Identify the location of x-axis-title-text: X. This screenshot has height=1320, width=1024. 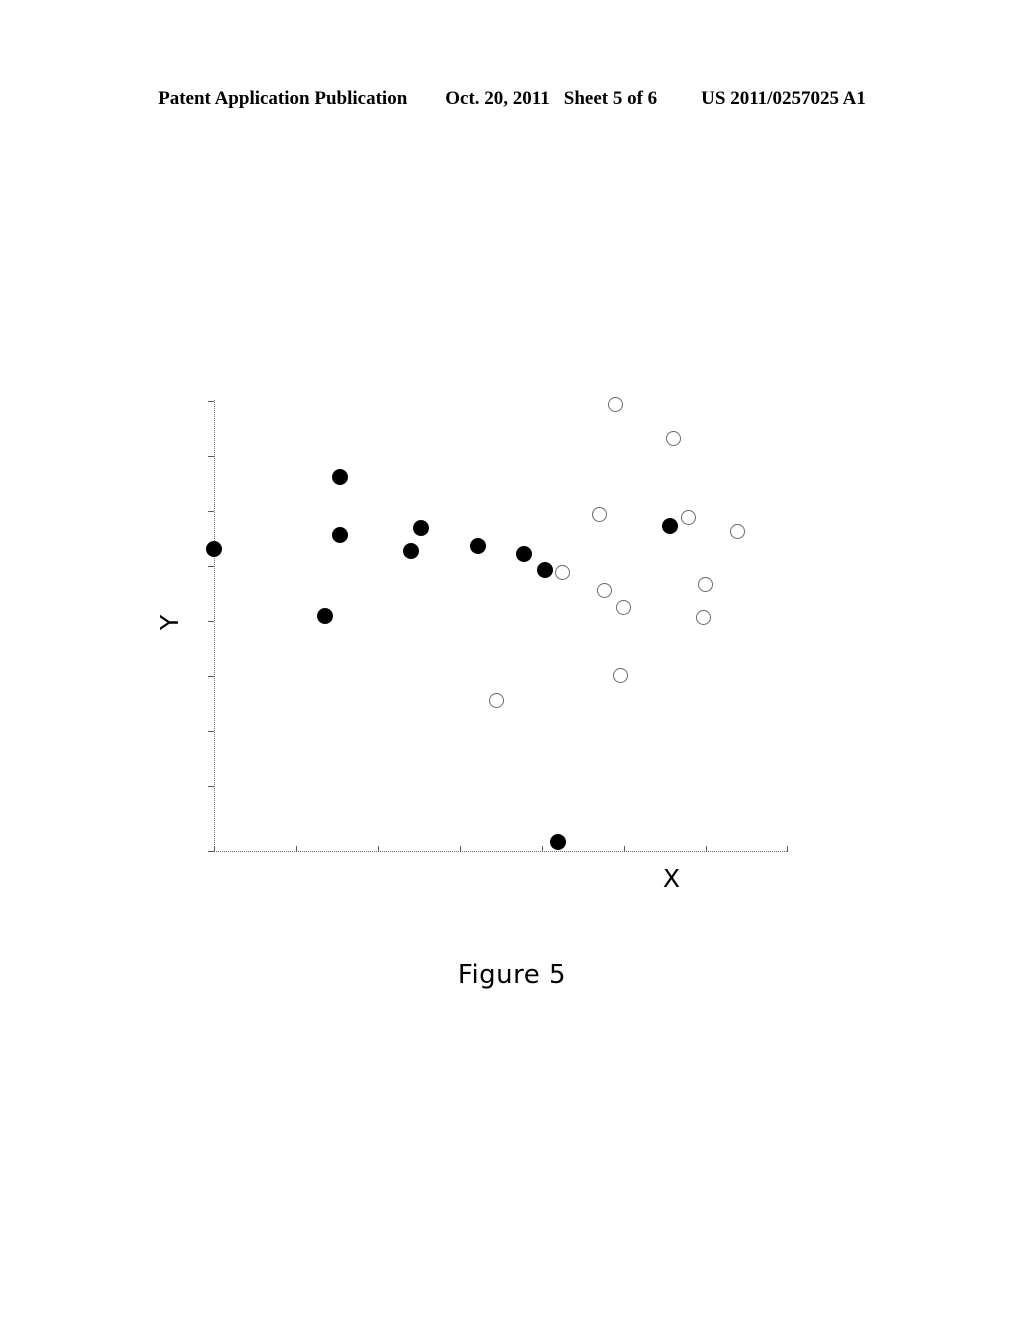
(671, 878).